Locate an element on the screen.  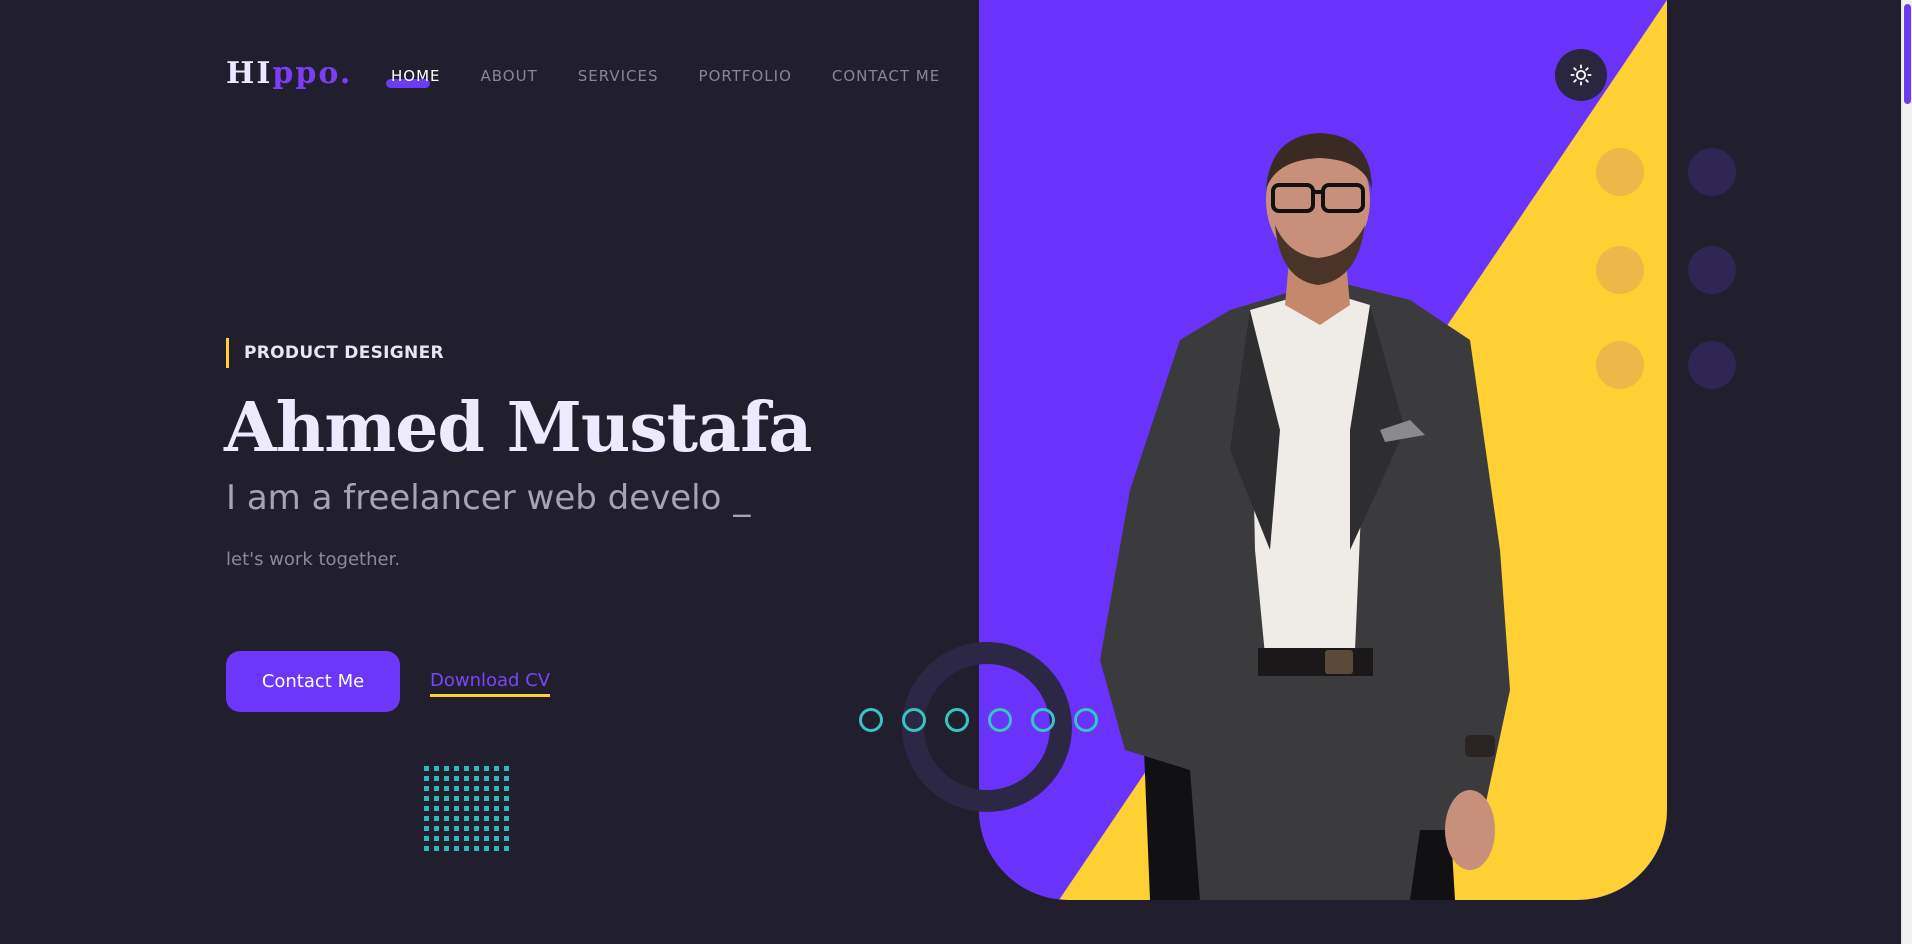
hero-subtitle: let's work together. is located at coordinates (313, 559).